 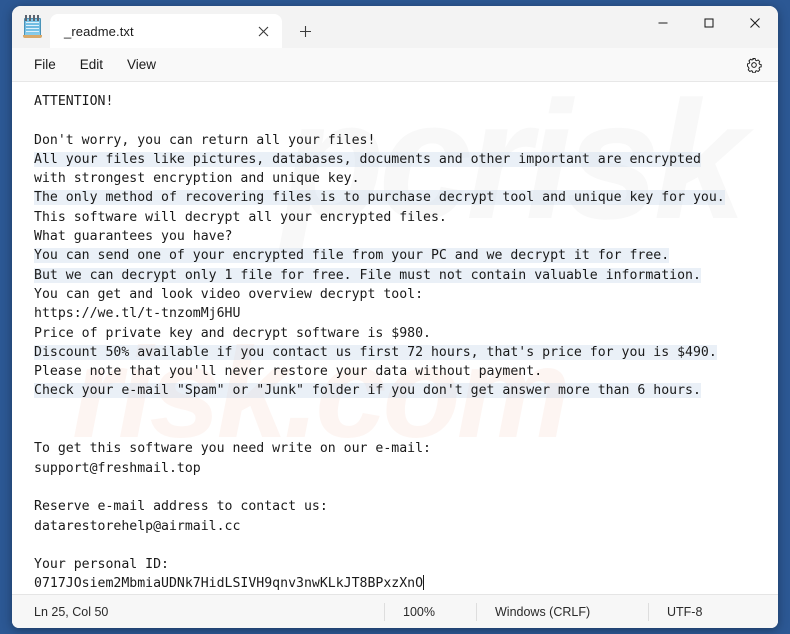 What do you see at coordinates (263, 31) in the screenshot?
I see `close-tab-icon` at bounding box center [263, 31].